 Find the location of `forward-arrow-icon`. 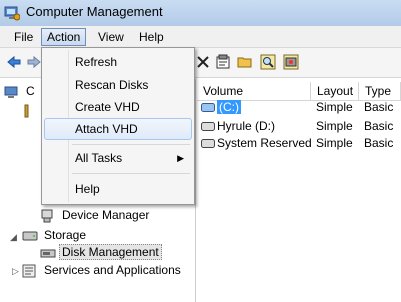

forward-arrow-icon is located at coordinates (34, 62).